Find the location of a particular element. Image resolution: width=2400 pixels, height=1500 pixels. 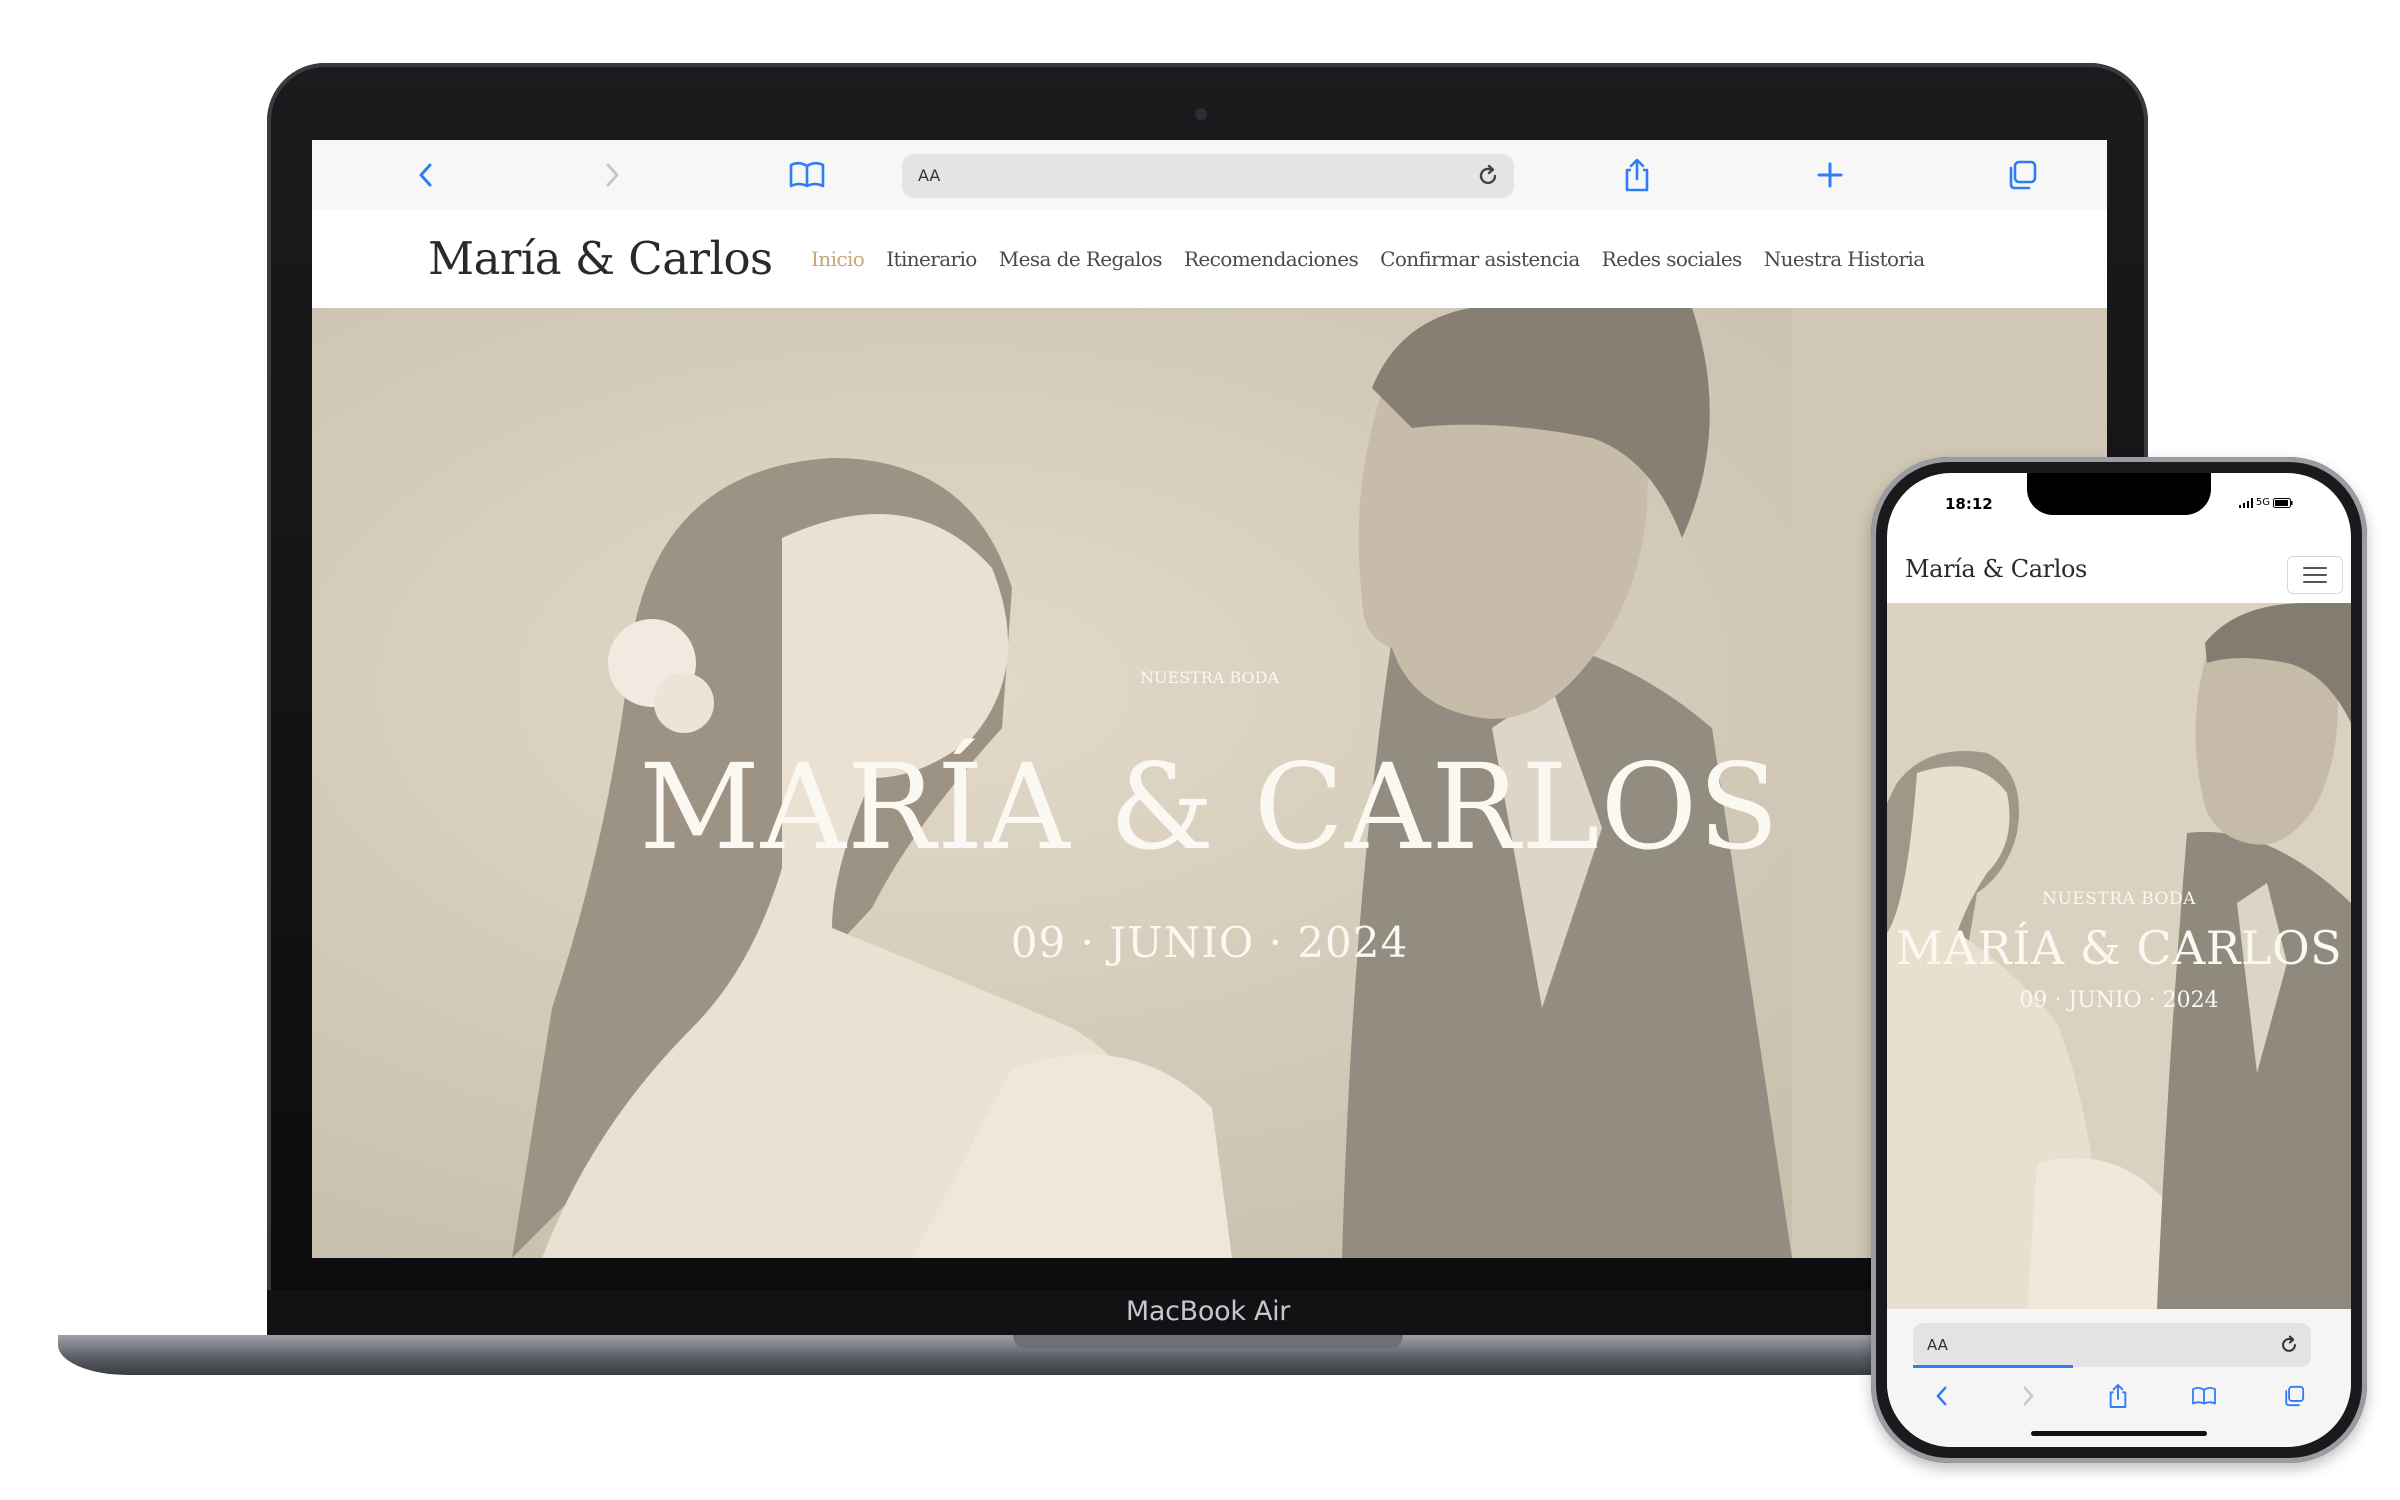

page-load-progress is located at coordinates (1993, 1366).